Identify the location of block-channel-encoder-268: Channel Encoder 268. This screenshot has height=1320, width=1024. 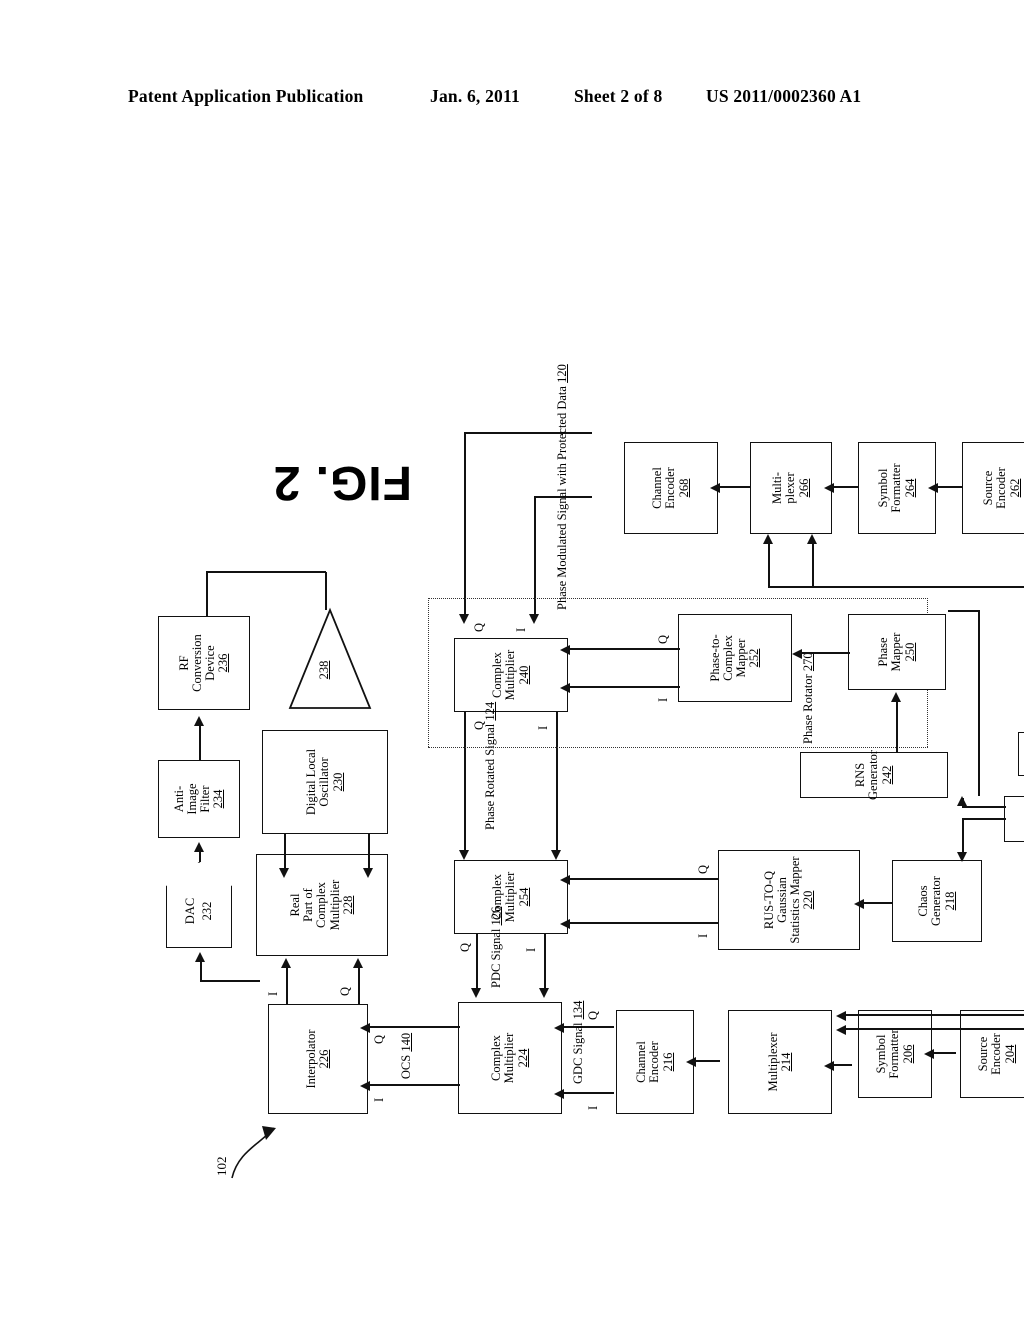
(671, 488).